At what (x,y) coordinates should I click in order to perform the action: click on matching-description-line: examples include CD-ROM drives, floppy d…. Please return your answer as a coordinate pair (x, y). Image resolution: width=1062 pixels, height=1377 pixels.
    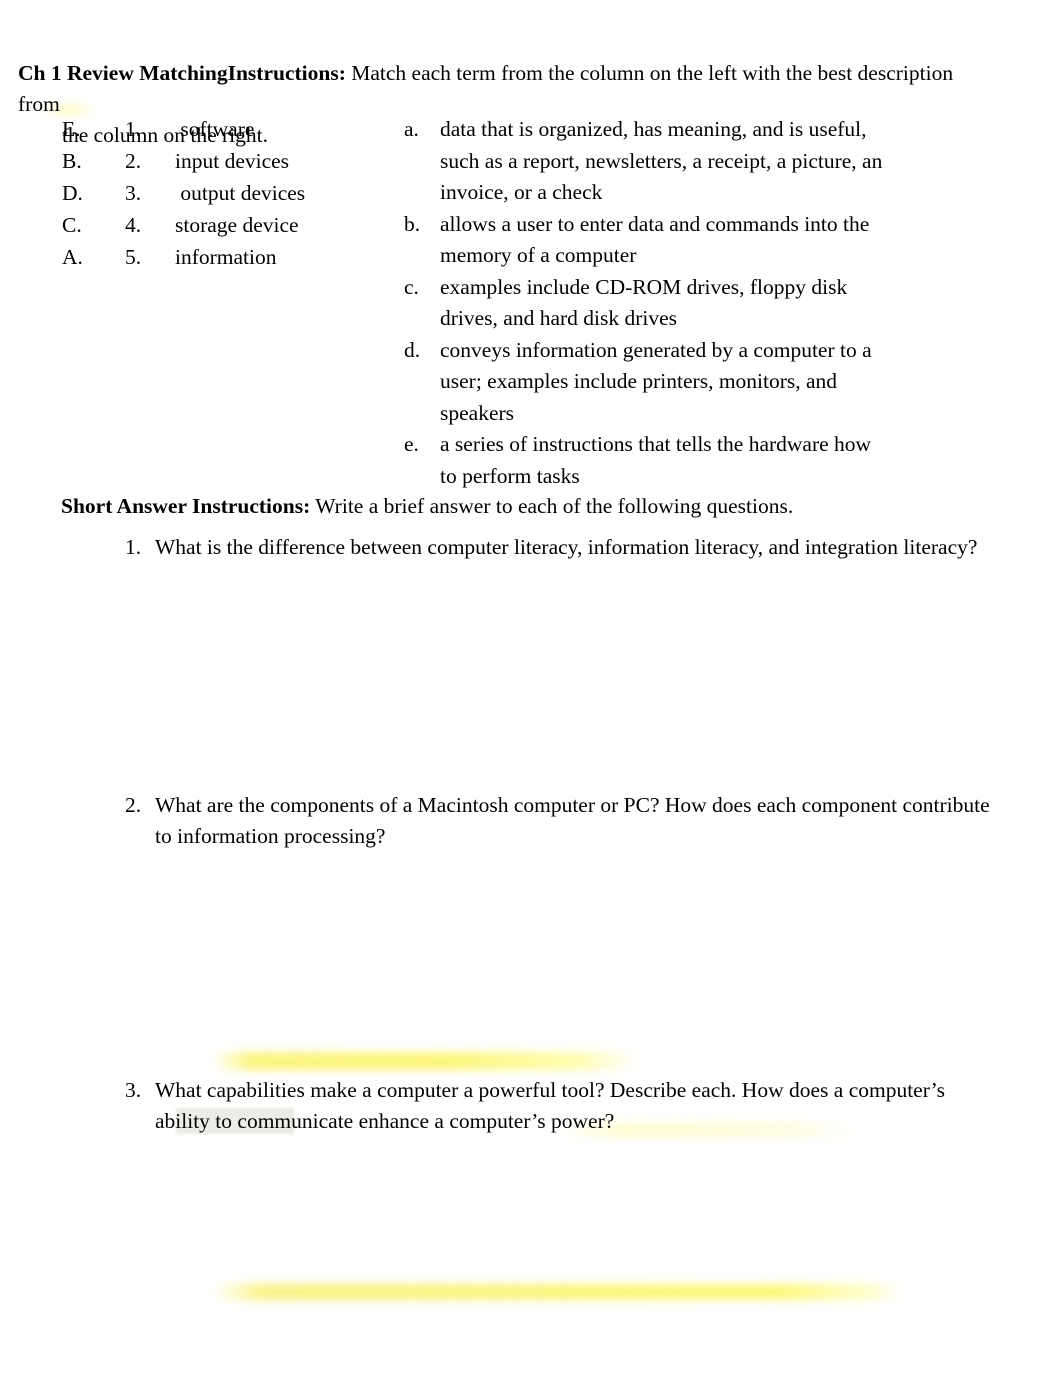
    Looking at the image, I should click on (644, 286).